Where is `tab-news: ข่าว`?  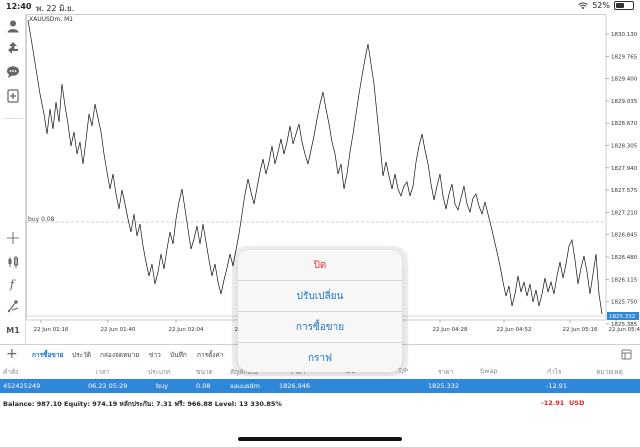
tab-news: ข่าว is located at coordinates (155, 355).